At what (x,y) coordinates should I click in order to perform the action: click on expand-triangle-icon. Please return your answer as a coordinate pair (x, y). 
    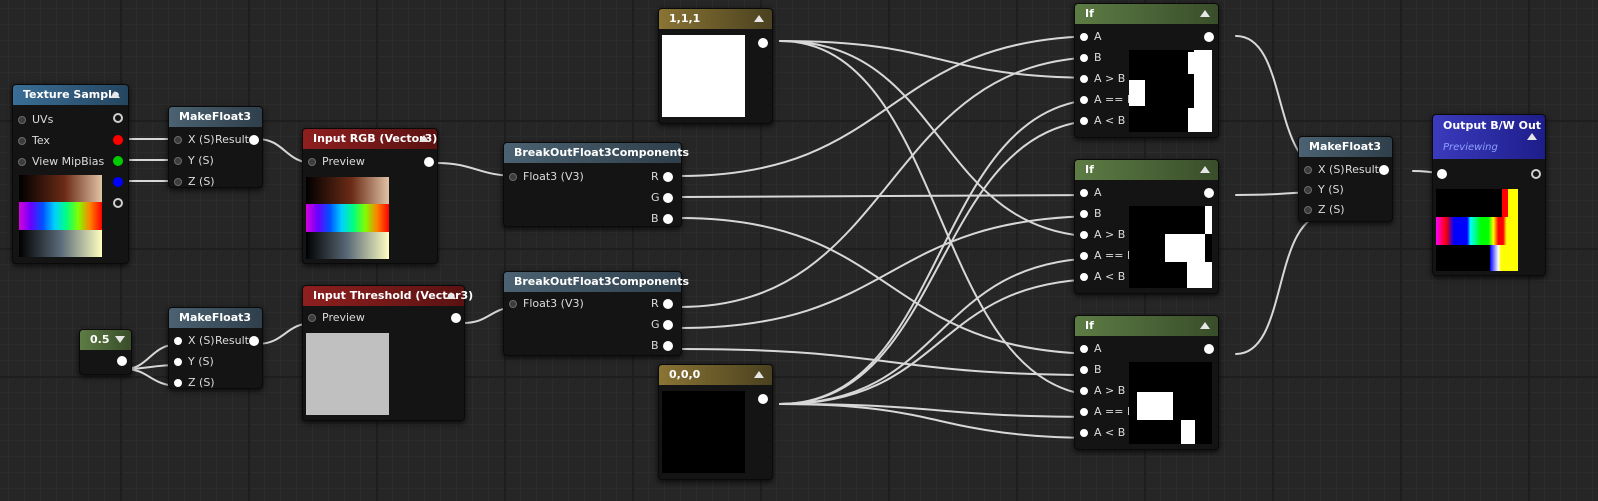
    Looking at the image, I should click on (120, 339).